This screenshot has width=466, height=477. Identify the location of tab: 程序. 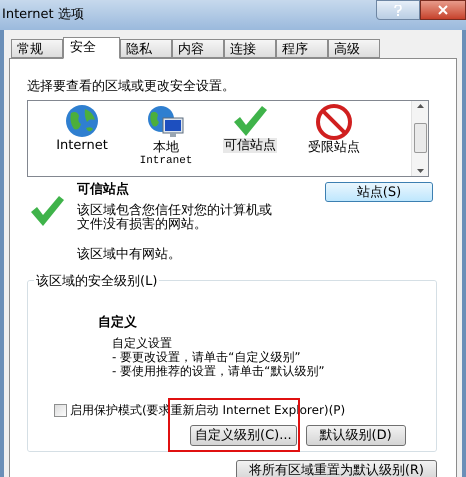
(302, 48).